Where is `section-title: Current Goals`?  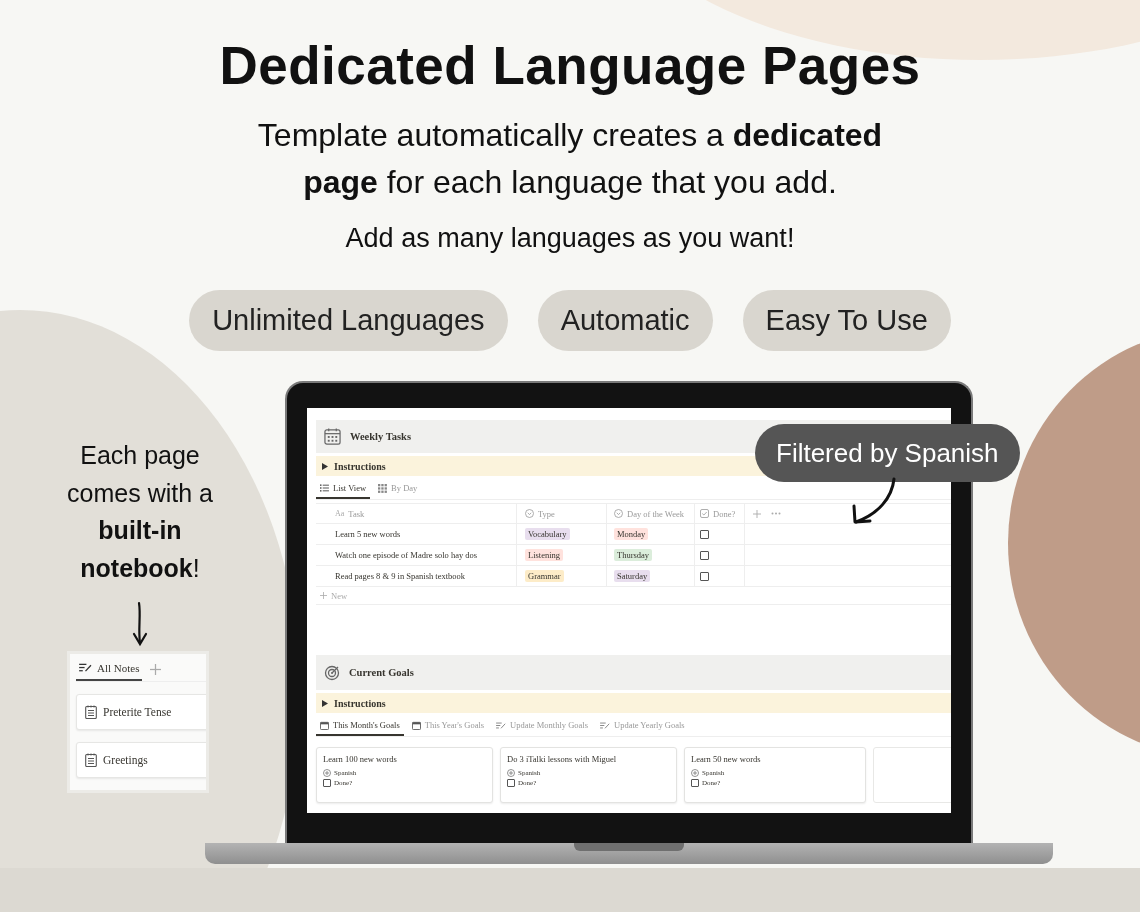 section-title: Current Goals is located at coordinates (381, 672).